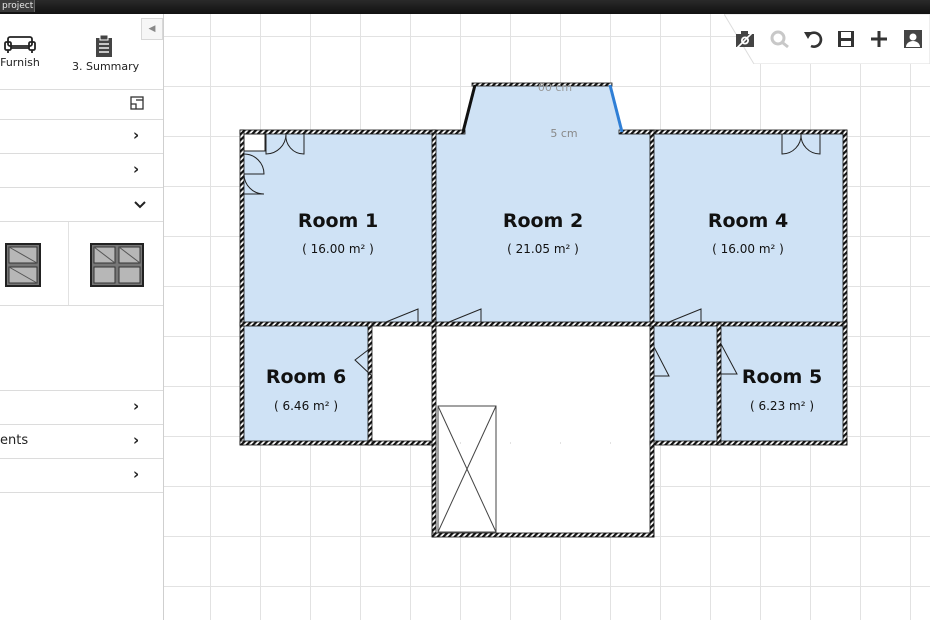 The width and height of the screenshot is (930, 620). Describe the element at coordinates (338, 221) in the screenshot. I see `room-1-name: Room 1` at that location.